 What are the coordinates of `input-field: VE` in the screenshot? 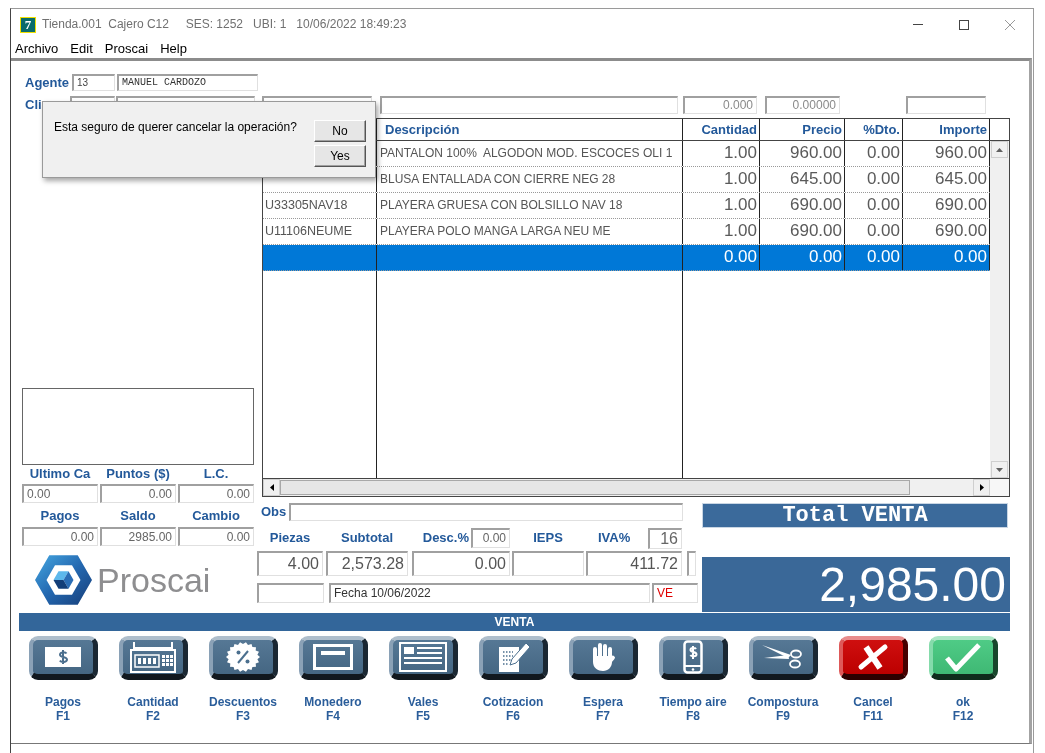 It's located at (675, 593).